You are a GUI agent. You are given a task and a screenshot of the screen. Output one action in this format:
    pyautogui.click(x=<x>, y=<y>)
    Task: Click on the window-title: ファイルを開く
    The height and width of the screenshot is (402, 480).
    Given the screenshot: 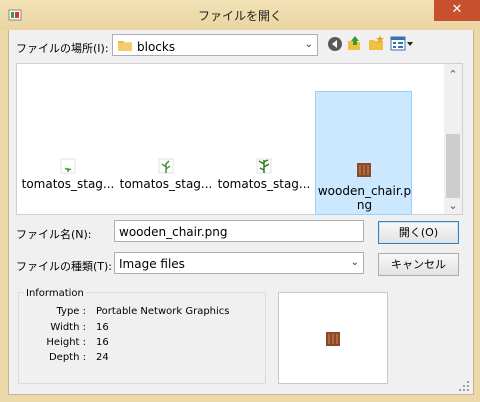 What is the action you would take?
    pyautogui.click(x=239, y=16)
    